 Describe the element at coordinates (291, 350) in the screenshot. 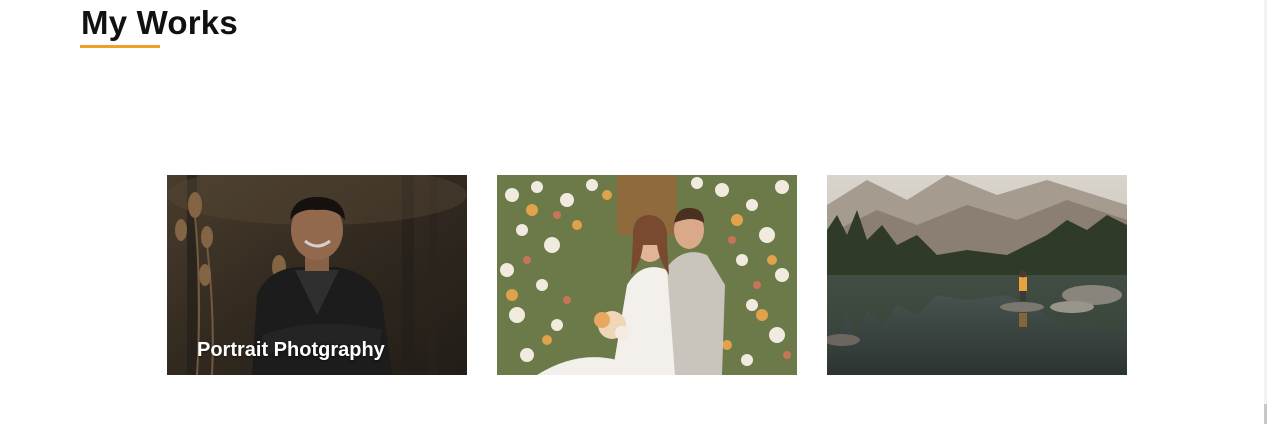

I see `card-caption: Portrait Photgraphy` at that location.